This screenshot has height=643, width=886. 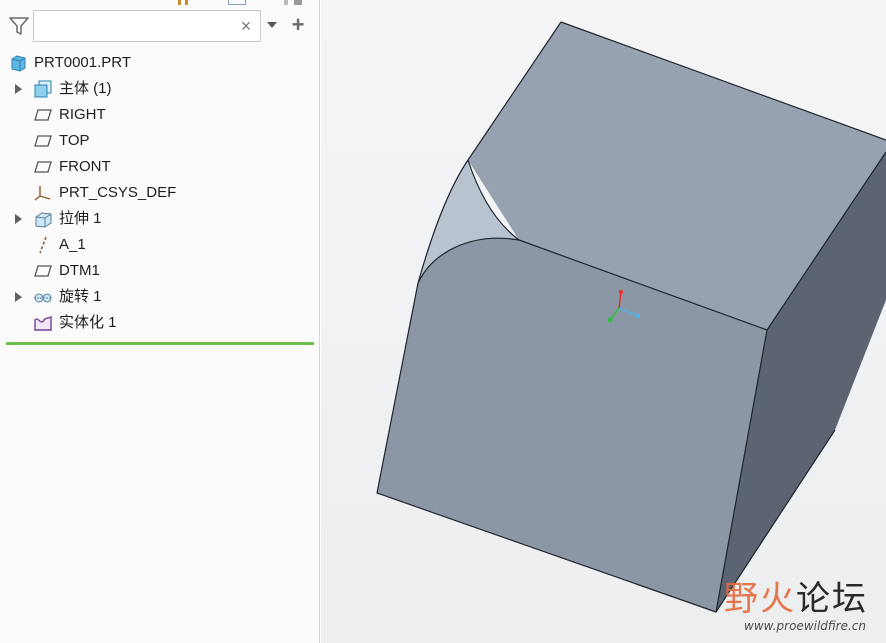 What do you see at coordinates (805, 626) in the screenshot?
I see `watermark-url: www.proewildfire.cn` at bounding box center [805, 626].